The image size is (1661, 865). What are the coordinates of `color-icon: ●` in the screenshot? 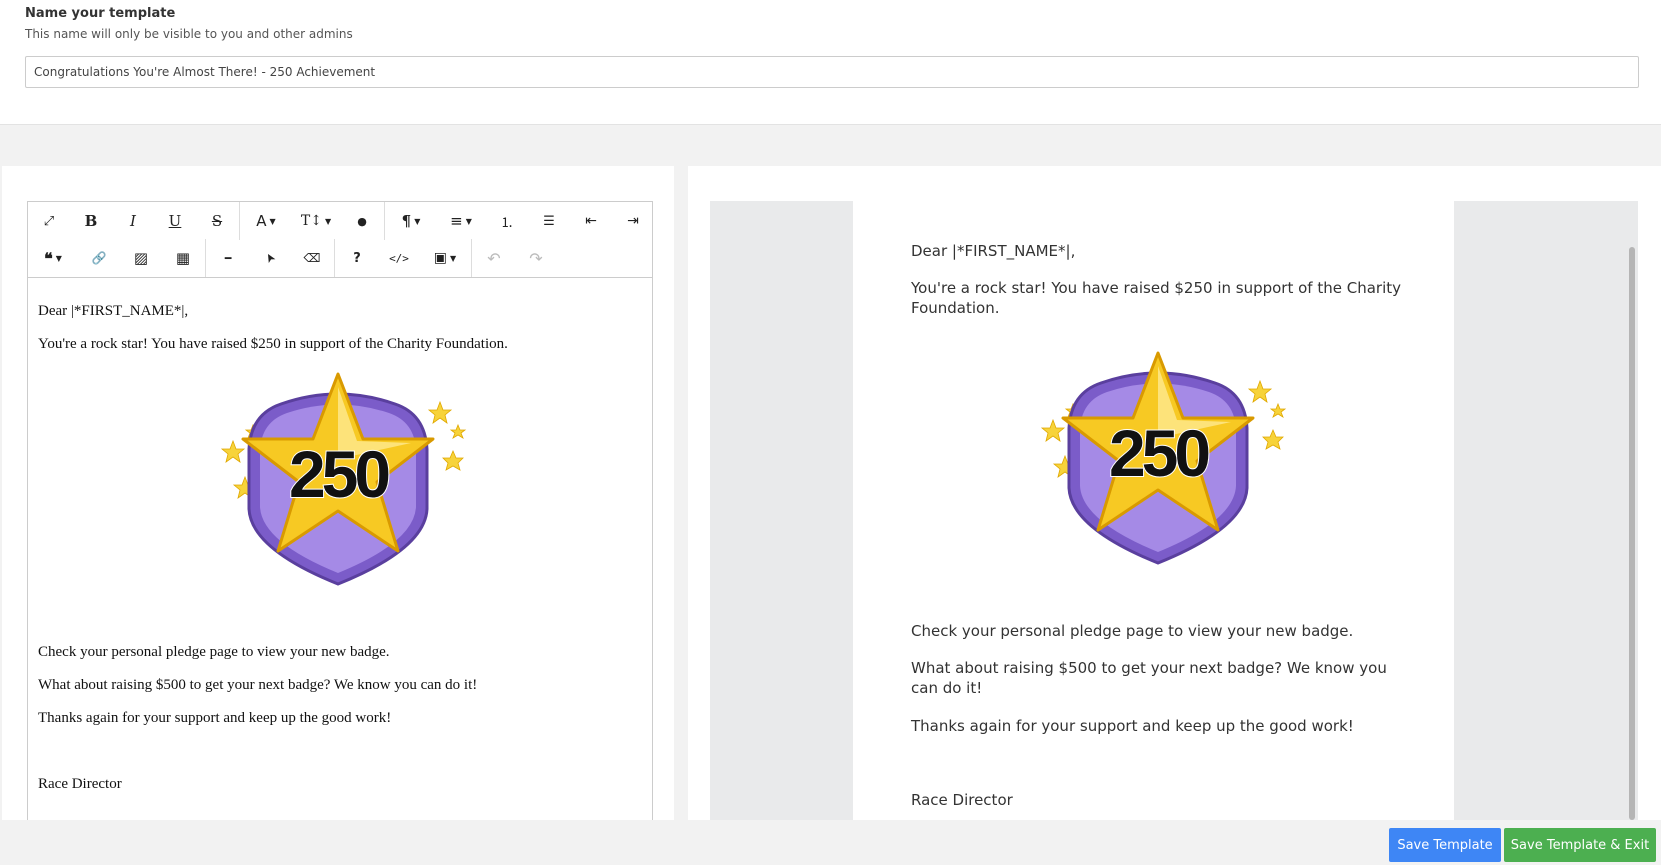 It's located at (362, 221).